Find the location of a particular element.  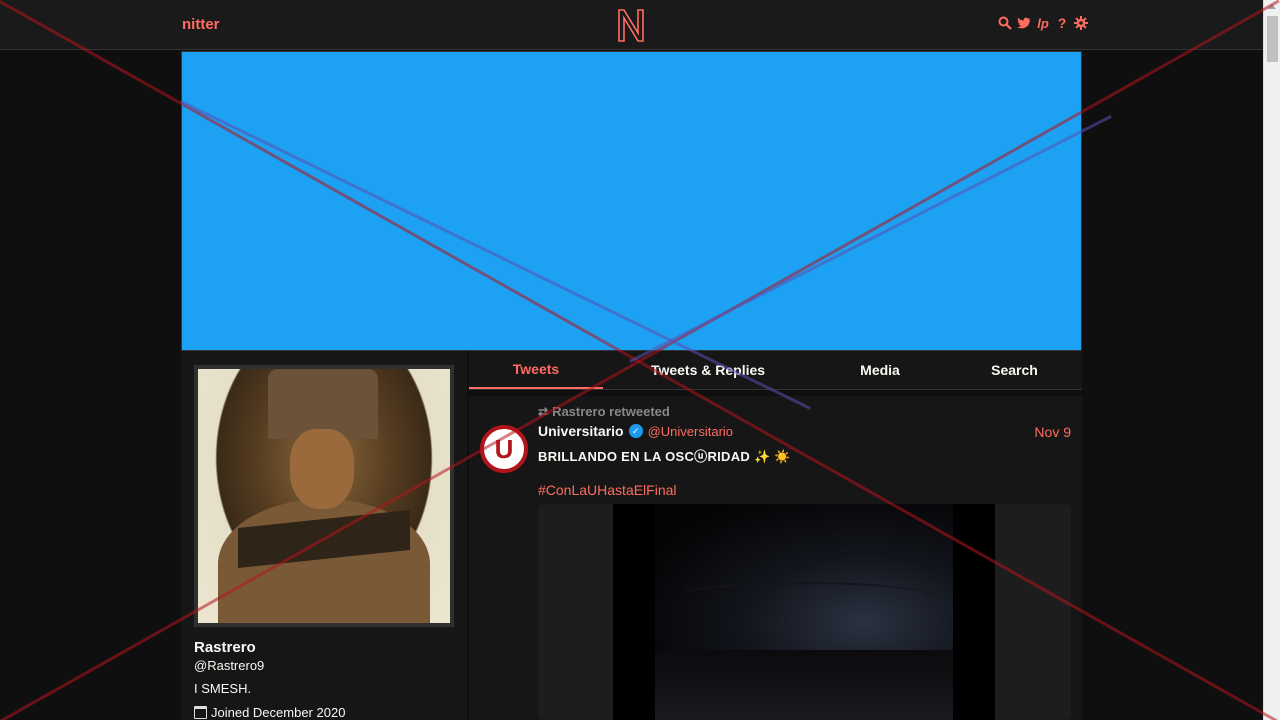

search-icon is located at coordinates (1005, 23).